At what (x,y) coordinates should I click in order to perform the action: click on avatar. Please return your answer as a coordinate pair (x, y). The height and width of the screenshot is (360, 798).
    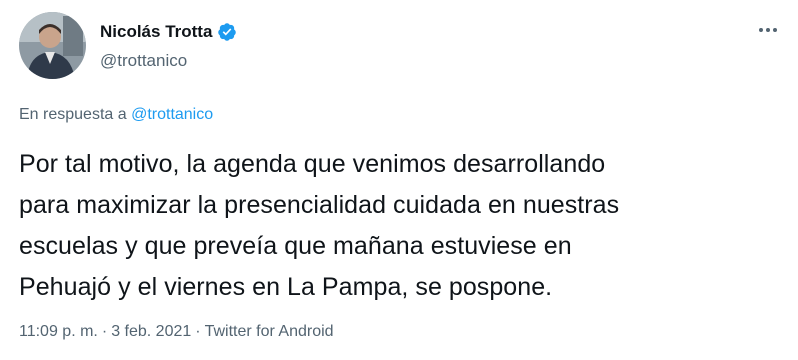
    Looking at the image, I should click on (52, 45).